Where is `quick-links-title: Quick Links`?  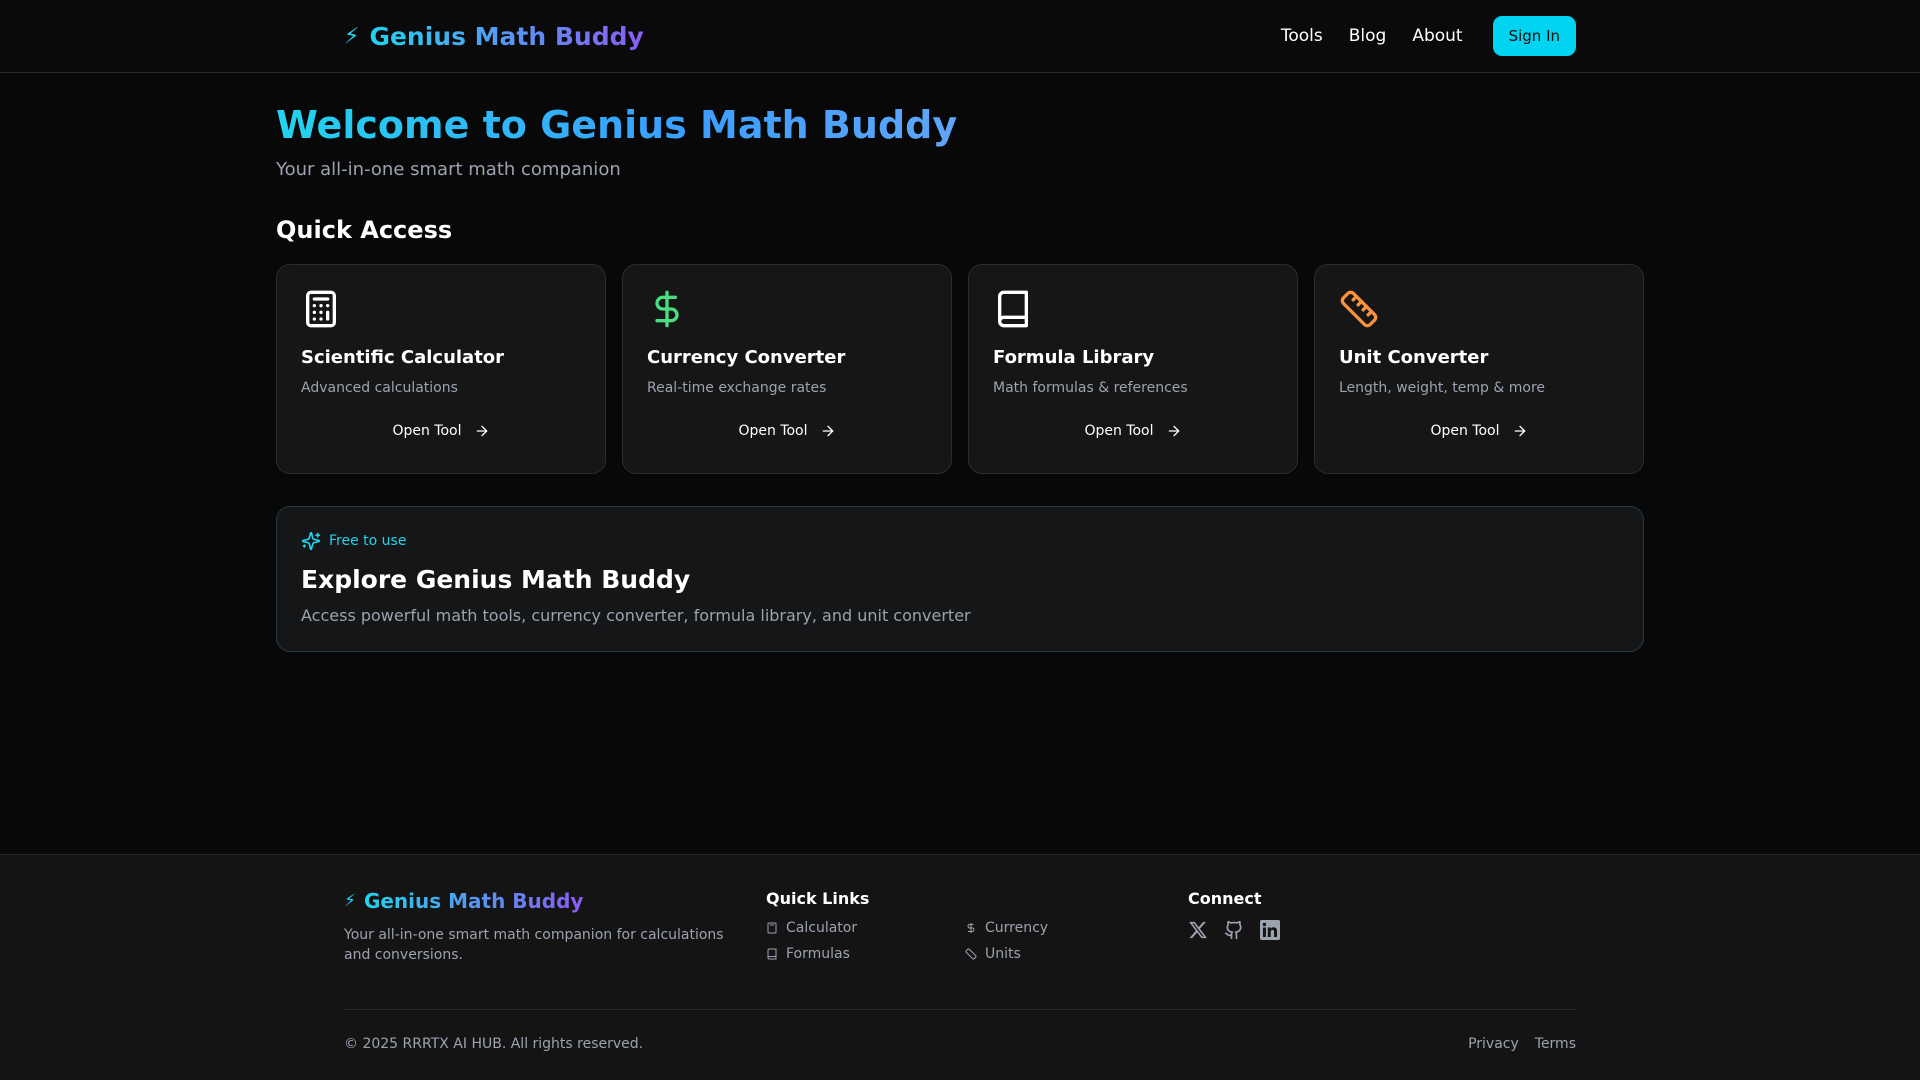
quick-links-title: Quick Links is located at coordinates (818, 898).